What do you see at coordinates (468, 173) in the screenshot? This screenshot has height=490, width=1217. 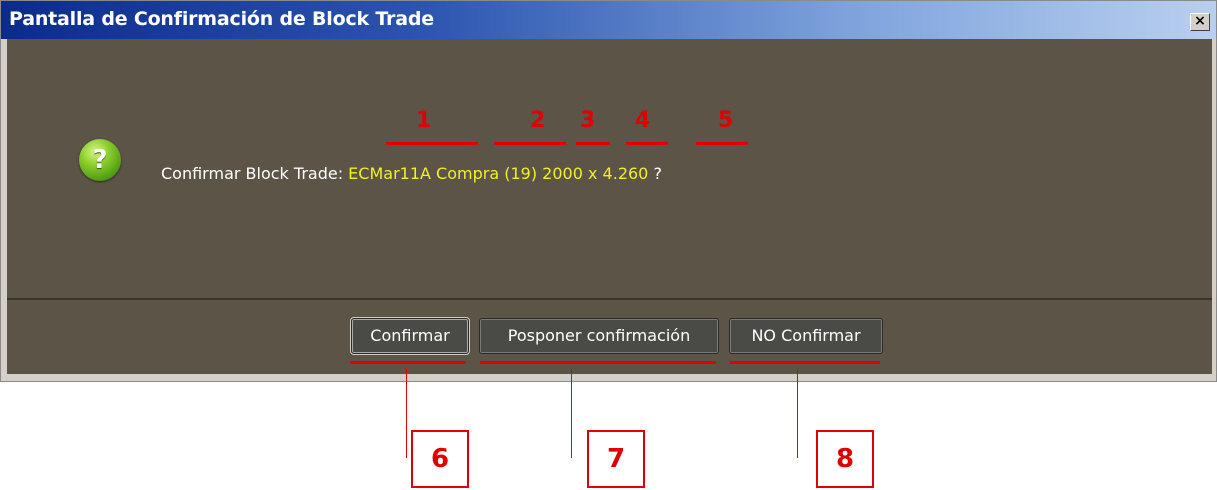 I see `side-value: Compra` at bounding box center [468, 173].